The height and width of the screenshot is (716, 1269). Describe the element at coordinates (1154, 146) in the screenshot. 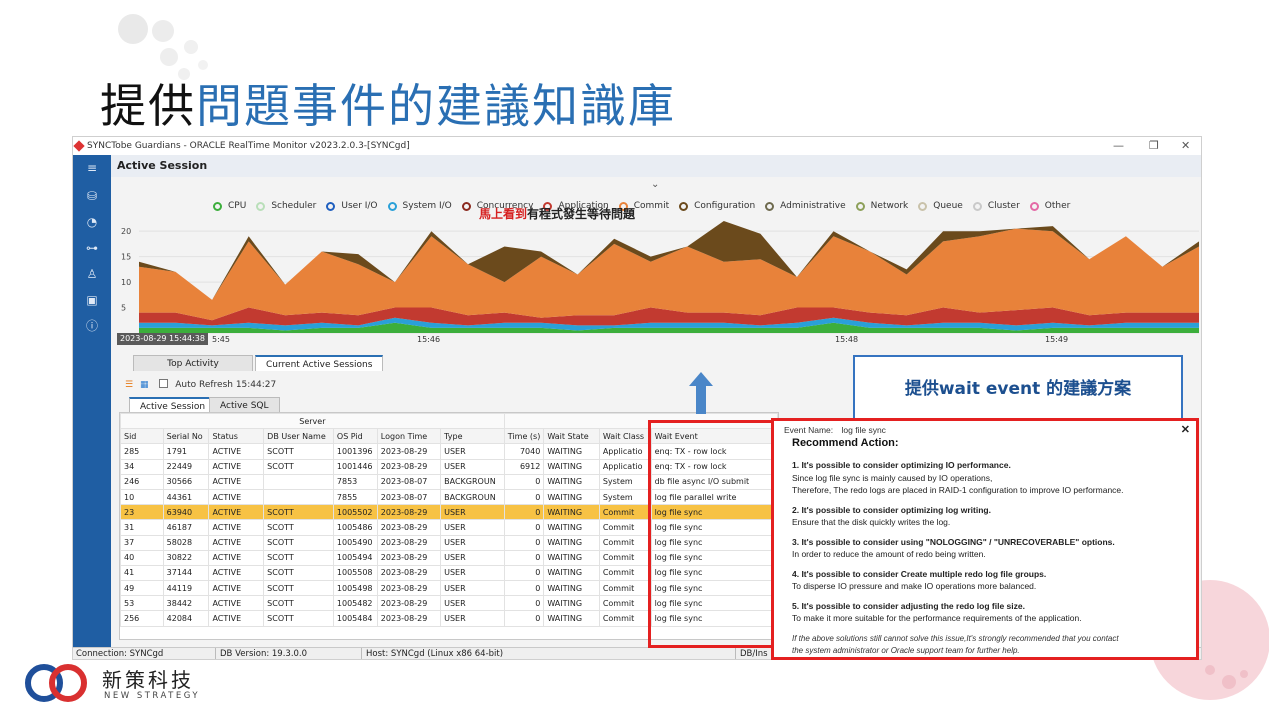

I see `restore-icon: ❐` at that location.